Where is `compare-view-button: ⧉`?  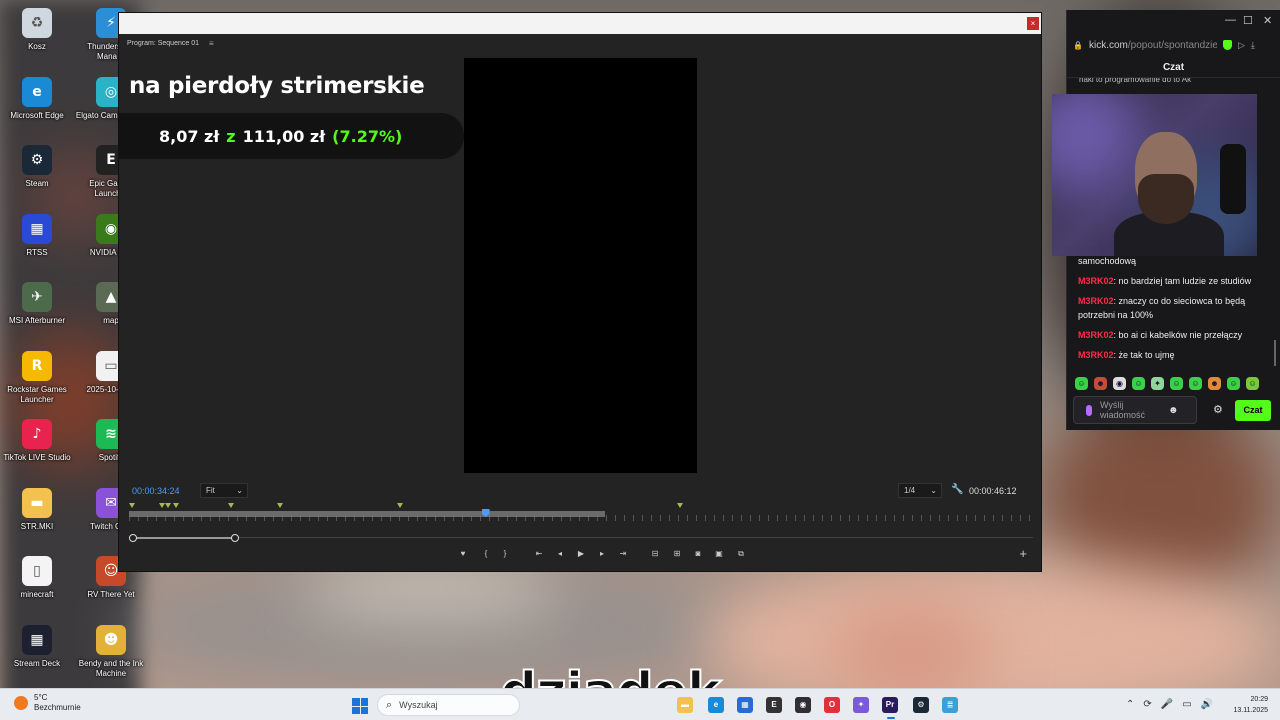
compare-view-button: ⧉ is located at coordinates (741, 554).